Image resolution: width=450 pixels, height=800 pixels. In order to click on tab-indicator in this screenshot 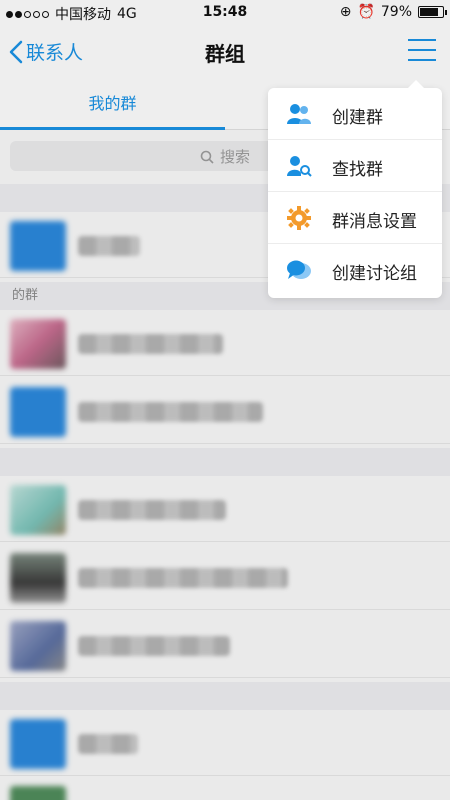, I will do `click(112, 128)`.